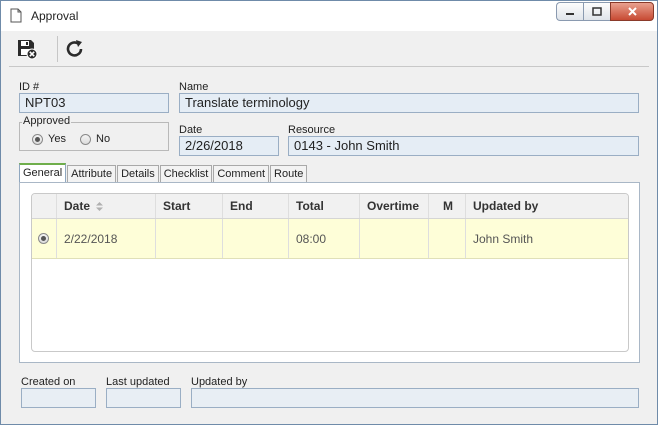 The width and height of the screenshot is (658, 425). Describe the element at coordinates (57, 49) in the screenshot. I see `toolbar-separator` at that location.